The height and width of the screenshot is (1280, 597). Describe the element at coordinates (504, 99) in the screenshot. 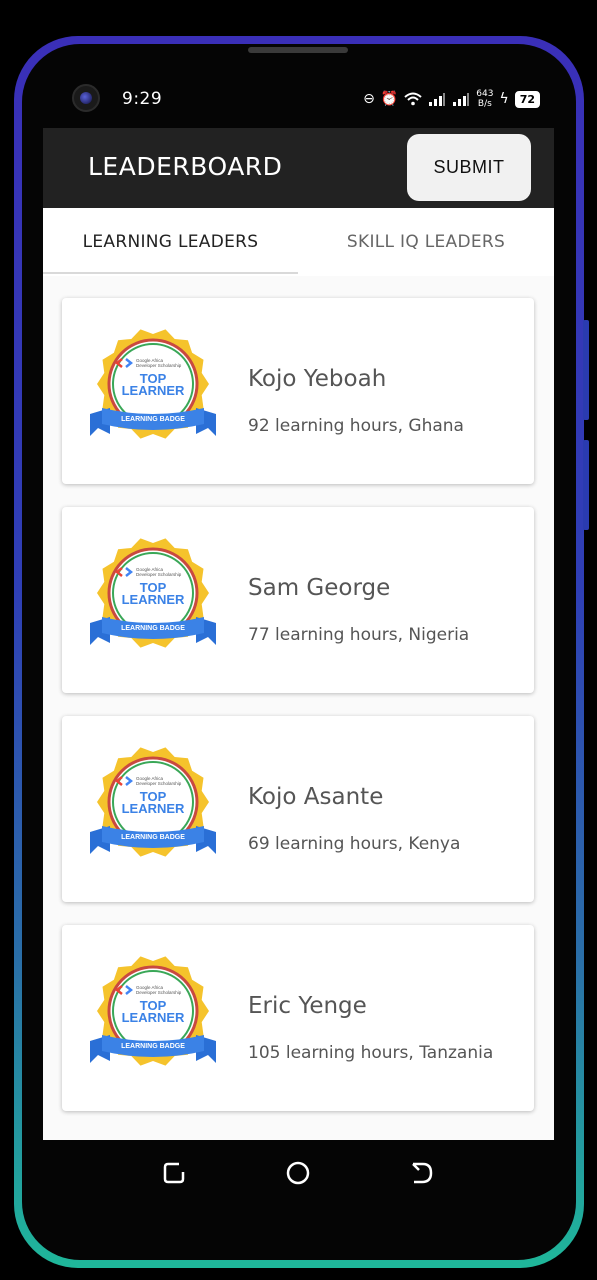

I see `charging-icon: ϟ` at that location.